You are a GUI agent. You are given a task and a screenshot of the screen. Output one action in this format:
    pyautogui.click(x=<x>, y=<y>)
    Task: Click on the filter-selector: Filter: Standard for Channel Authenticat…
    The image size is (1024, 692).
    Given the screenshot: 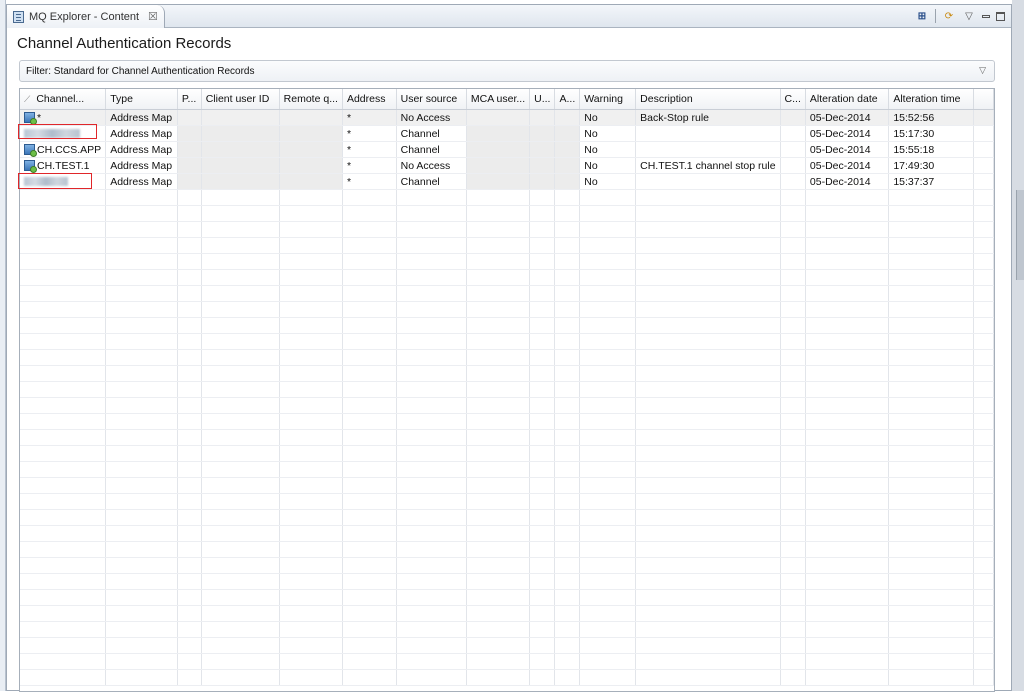 What is the action you would take?
    pyautogui.click(x=507, y=71)
    